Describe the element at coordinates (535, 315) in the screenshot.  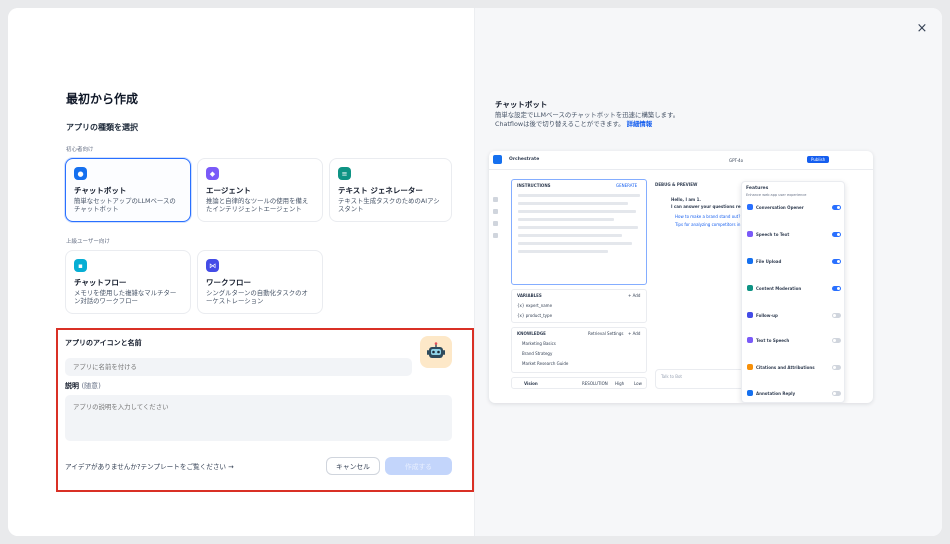
I see `preview-var-row: {x} product_type` at that location.